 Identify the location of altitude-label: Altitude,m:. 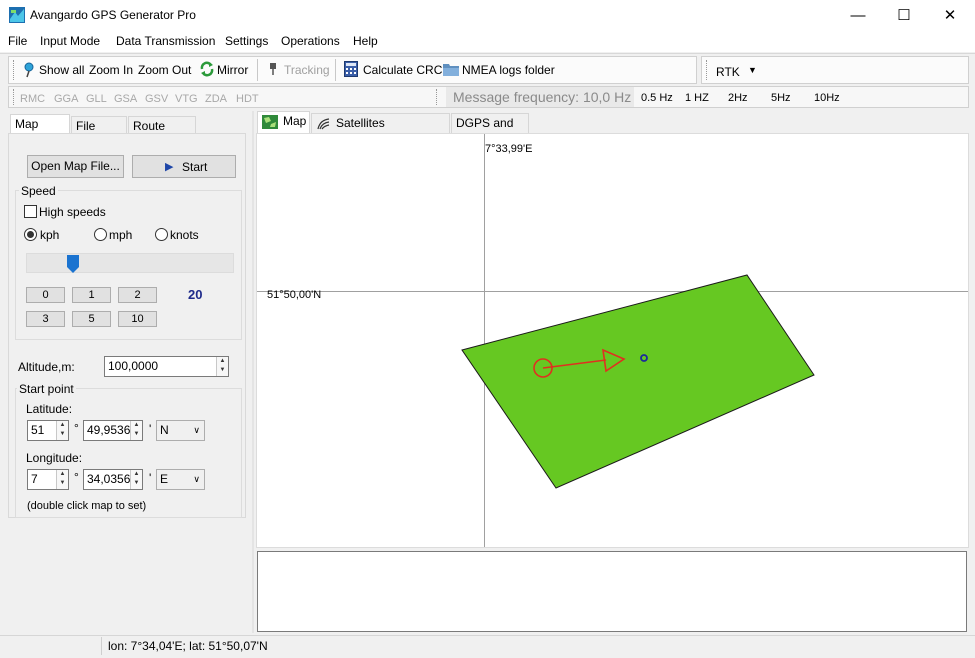
(46, 367).